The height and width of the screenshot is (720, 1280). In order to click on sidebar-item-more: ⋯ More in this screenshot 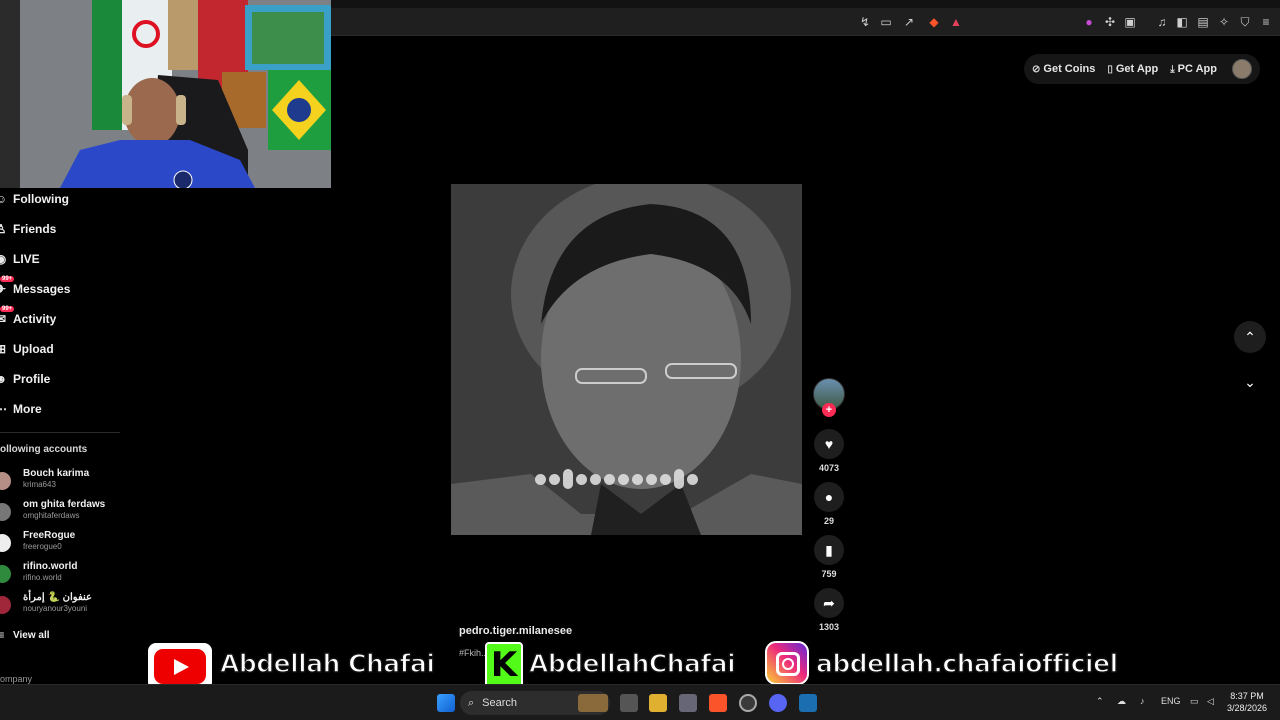, I will do `click(21, 409)`.